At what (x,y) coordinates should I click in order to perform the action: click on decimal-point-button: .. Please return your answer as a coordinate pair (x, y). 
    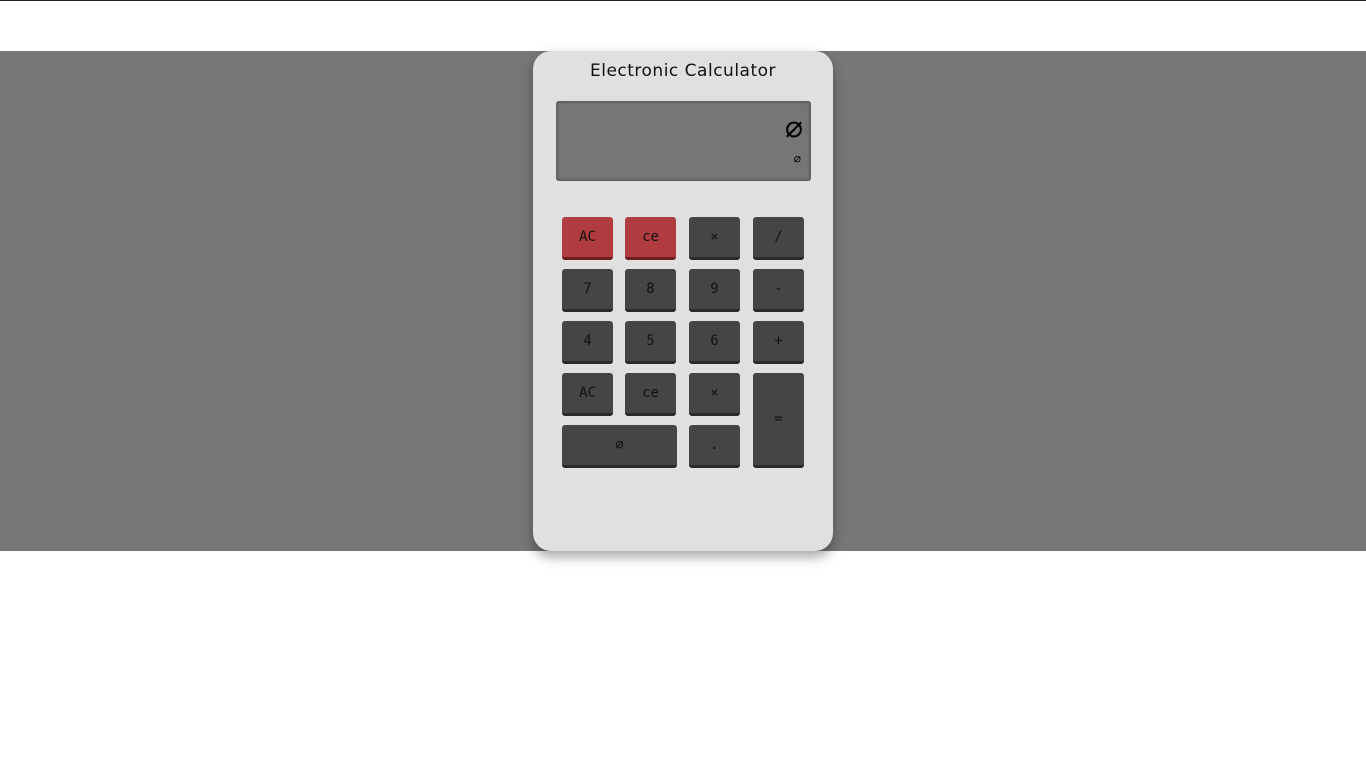
    Looking at the image, I should click on (714, 446).